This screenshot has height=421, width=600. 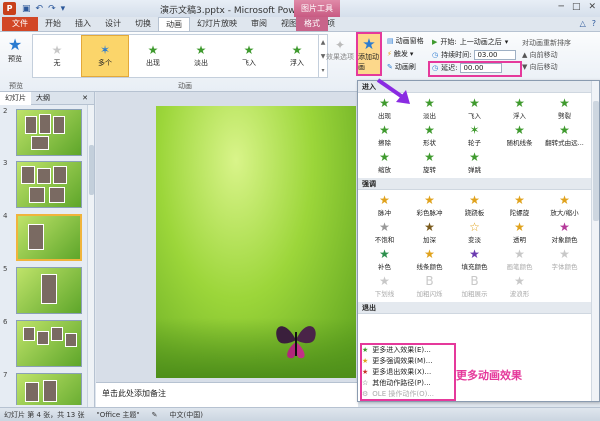 I want to click on move-later-button: ▼ 向后移动, so click(x=546, y=67).